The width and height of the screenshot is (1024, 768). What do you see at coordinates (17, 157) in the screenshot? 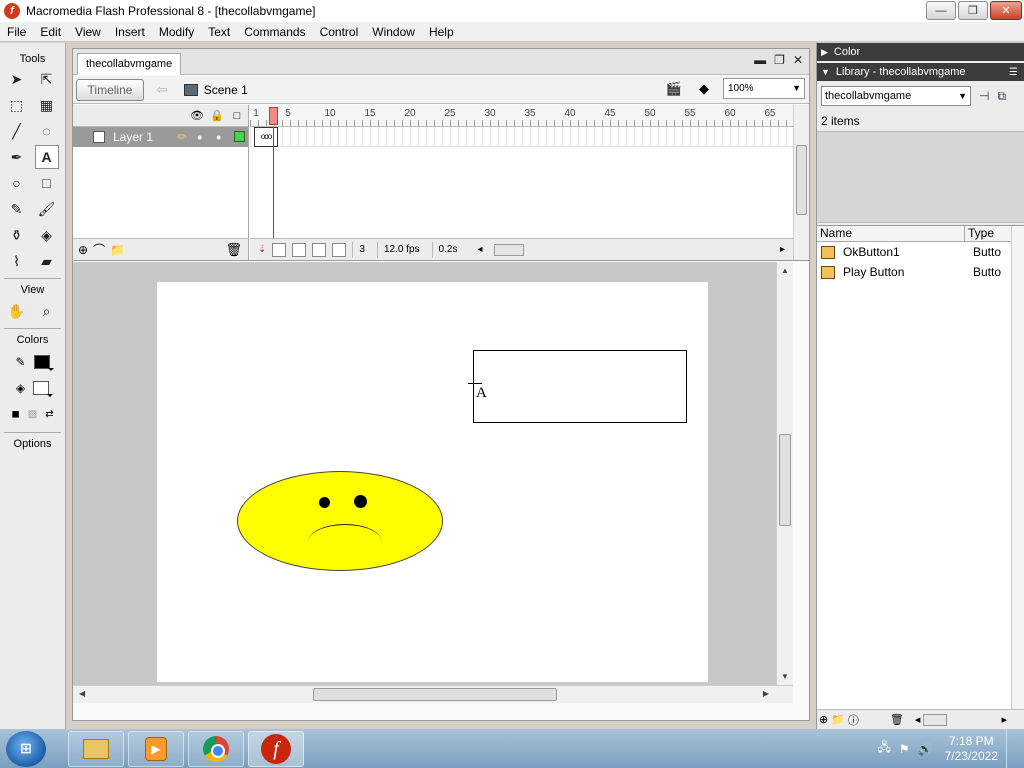
I see `pen-tool-icon: ✒` at bounding box center [17, 157].